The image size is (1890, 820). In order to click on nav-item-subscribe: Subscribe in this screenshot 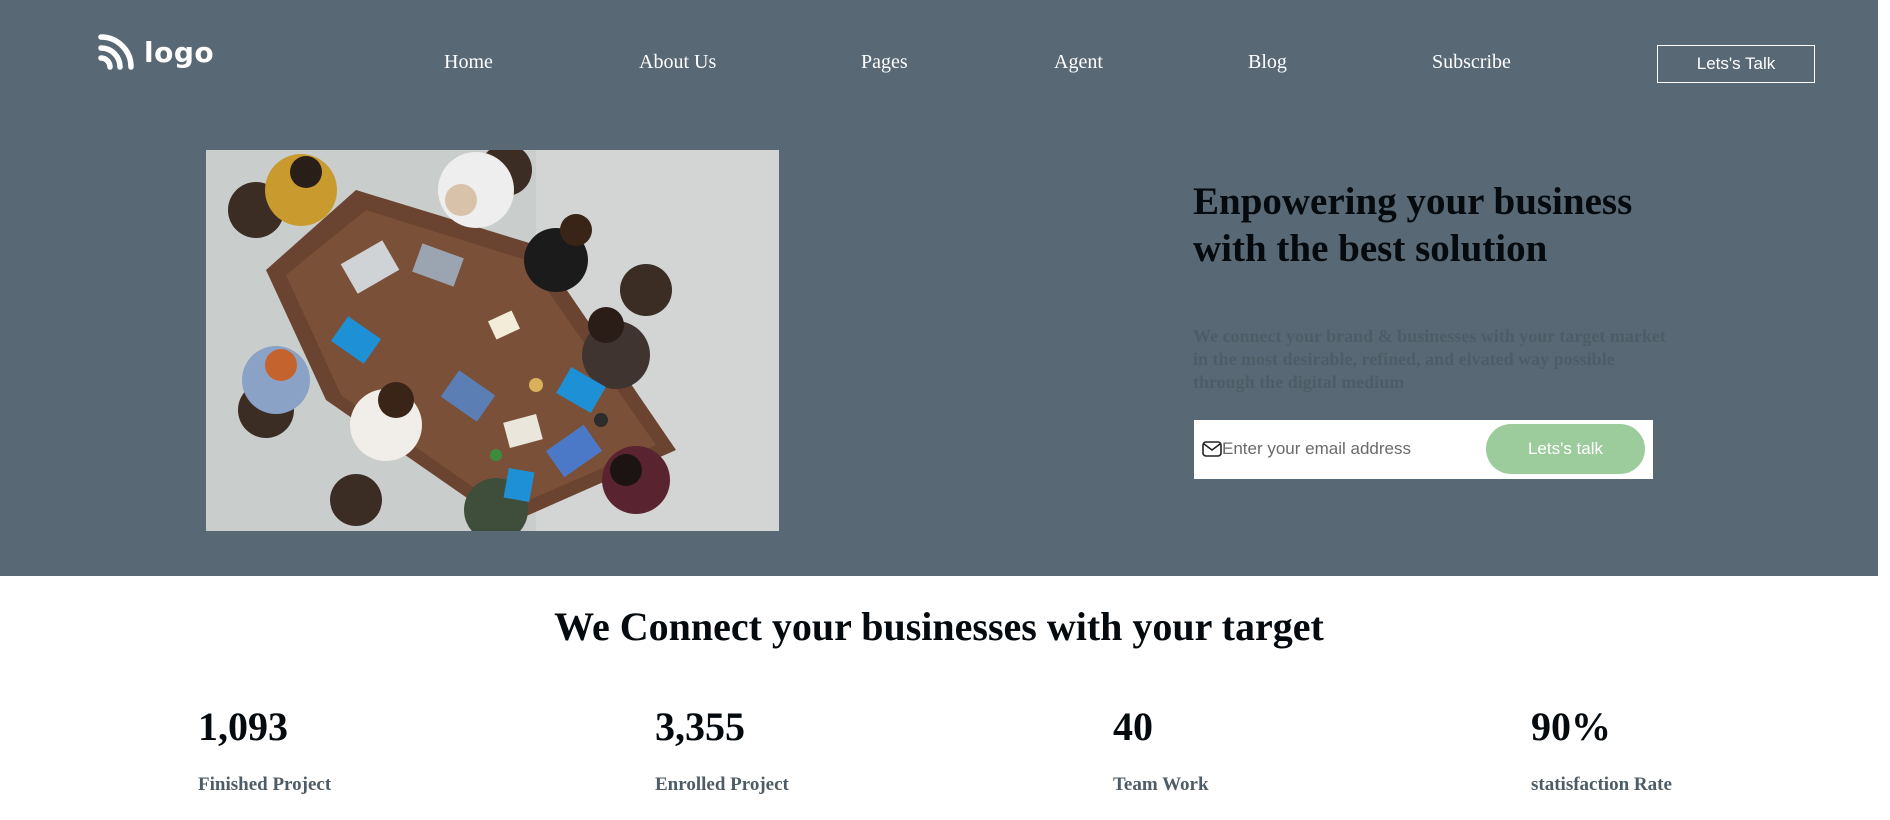, I will do `click(1471, 62)`.